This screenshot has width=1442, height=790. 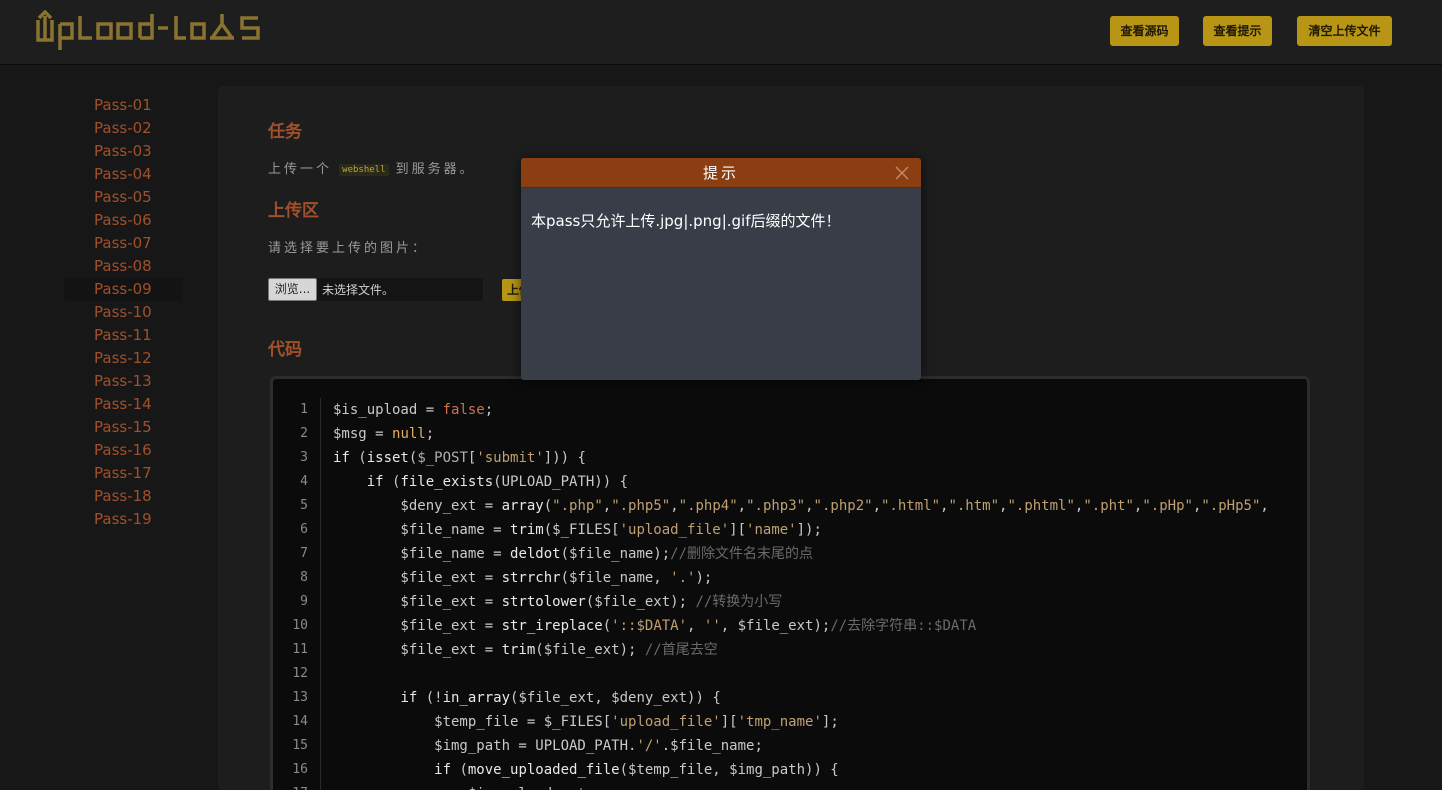 I want to click on task-text-before: 上传一个, so click(x=300, y=169).